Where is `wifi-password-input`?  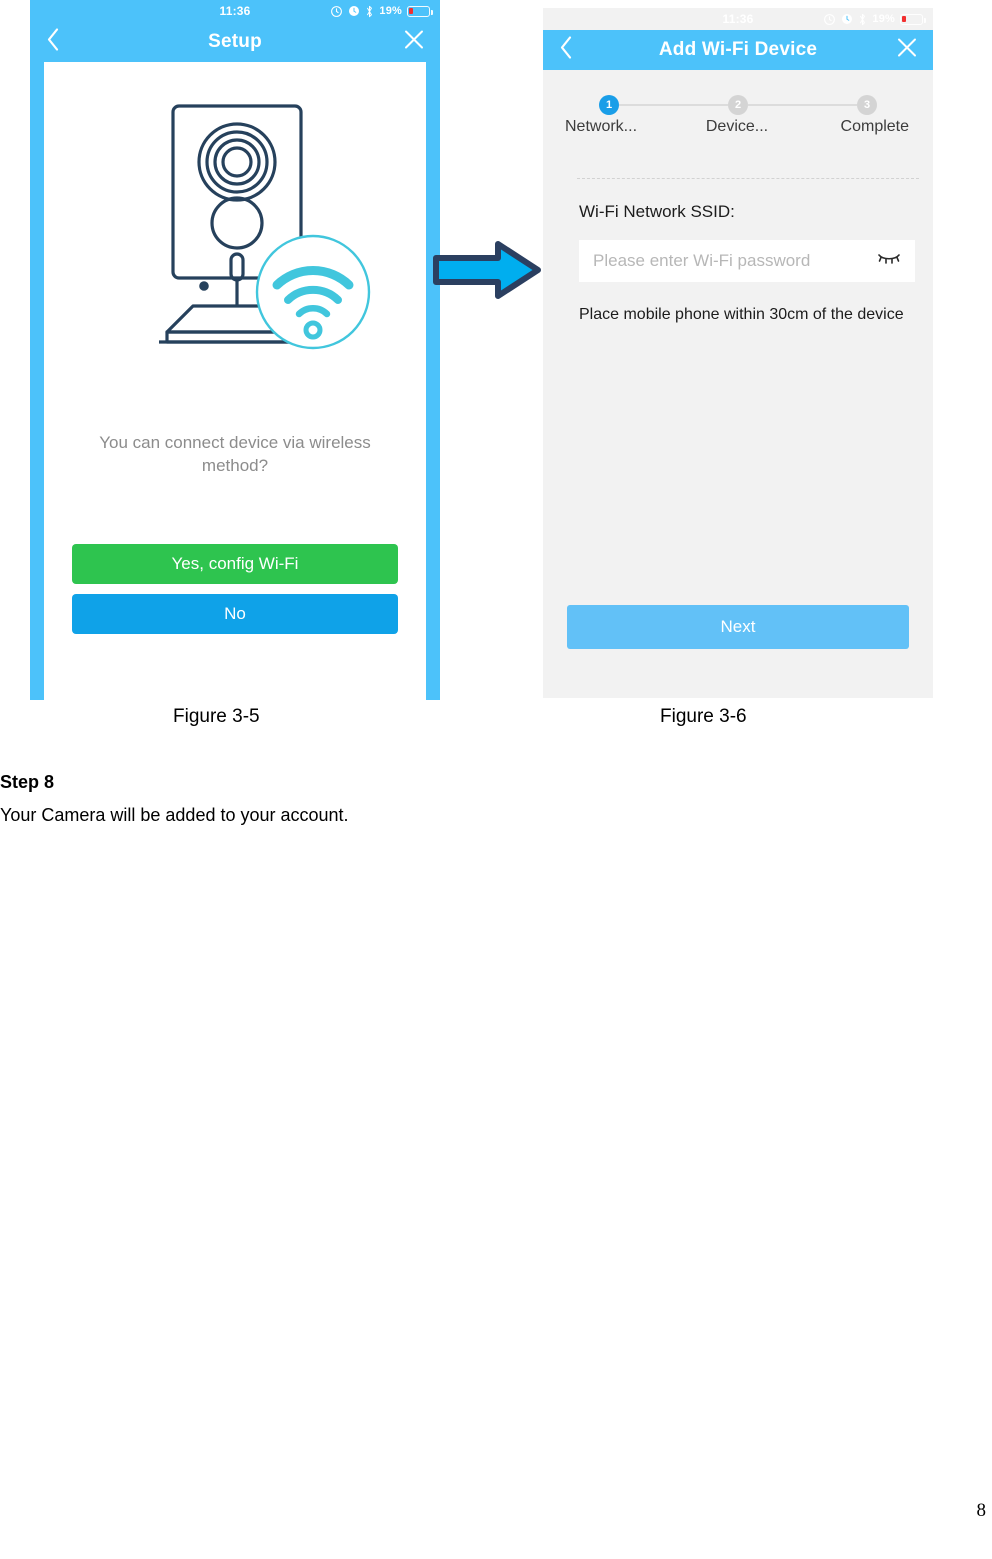 wifi-password-input is located at coordinates (735, 261).